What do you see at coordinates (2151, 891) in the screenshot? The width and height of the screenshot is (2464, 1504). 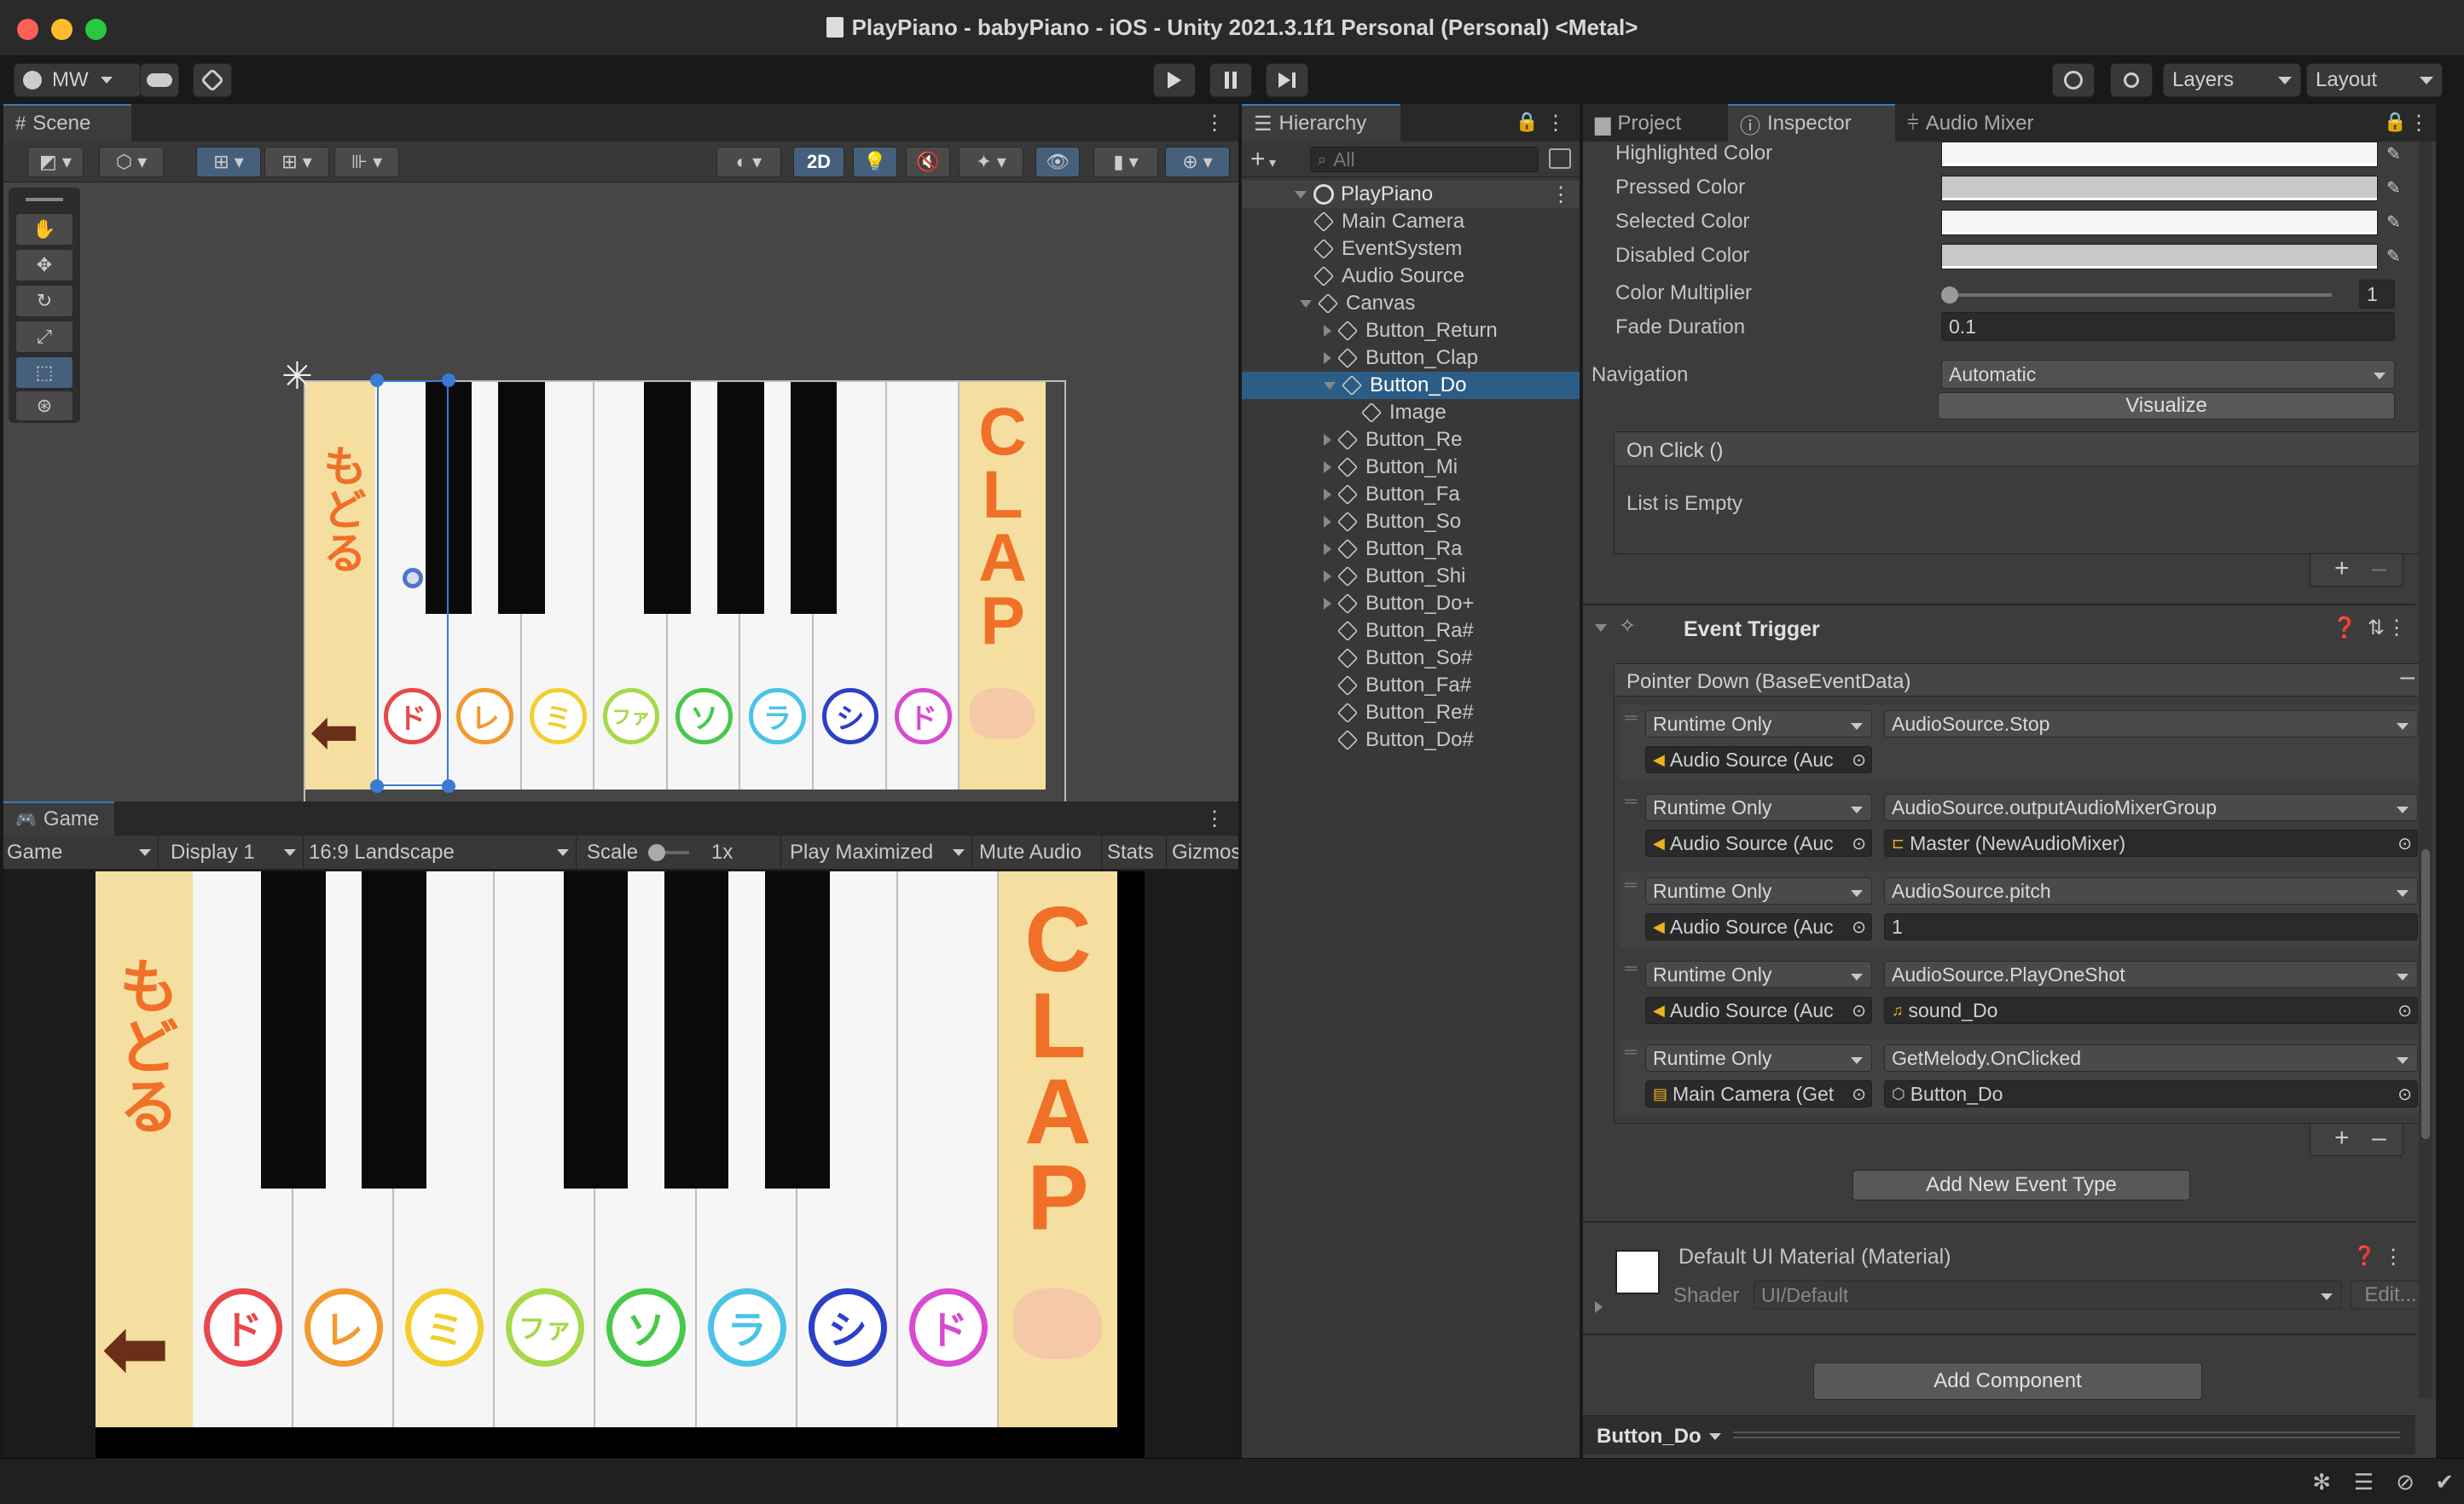 I see `function-dropdown: AudioSource.pitch` at bounding box center [2151, 891].